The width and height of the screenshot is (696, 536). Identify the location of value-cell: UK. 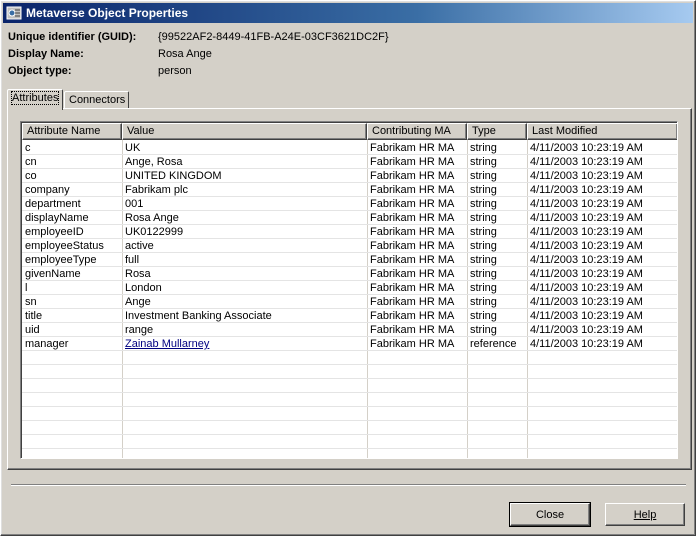
(133, 148).